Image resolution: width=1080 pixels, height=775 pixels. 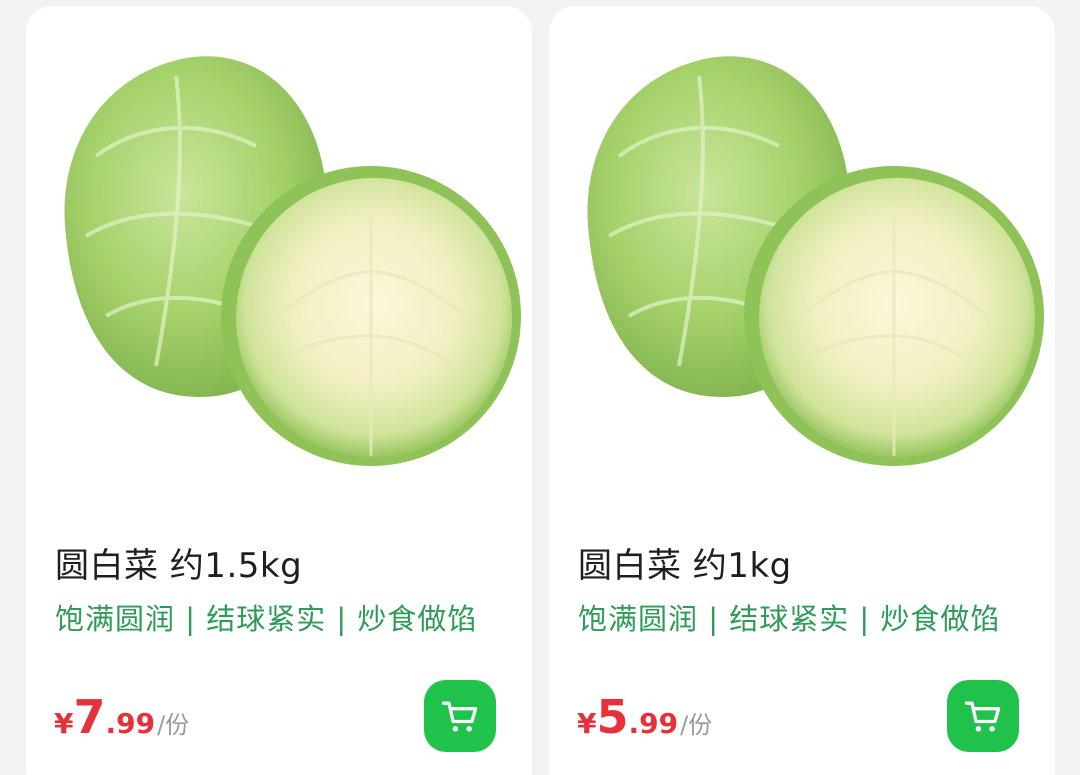 I want to click on product-price: ¥ 5 .99 /份, so click(x=644, y=717).